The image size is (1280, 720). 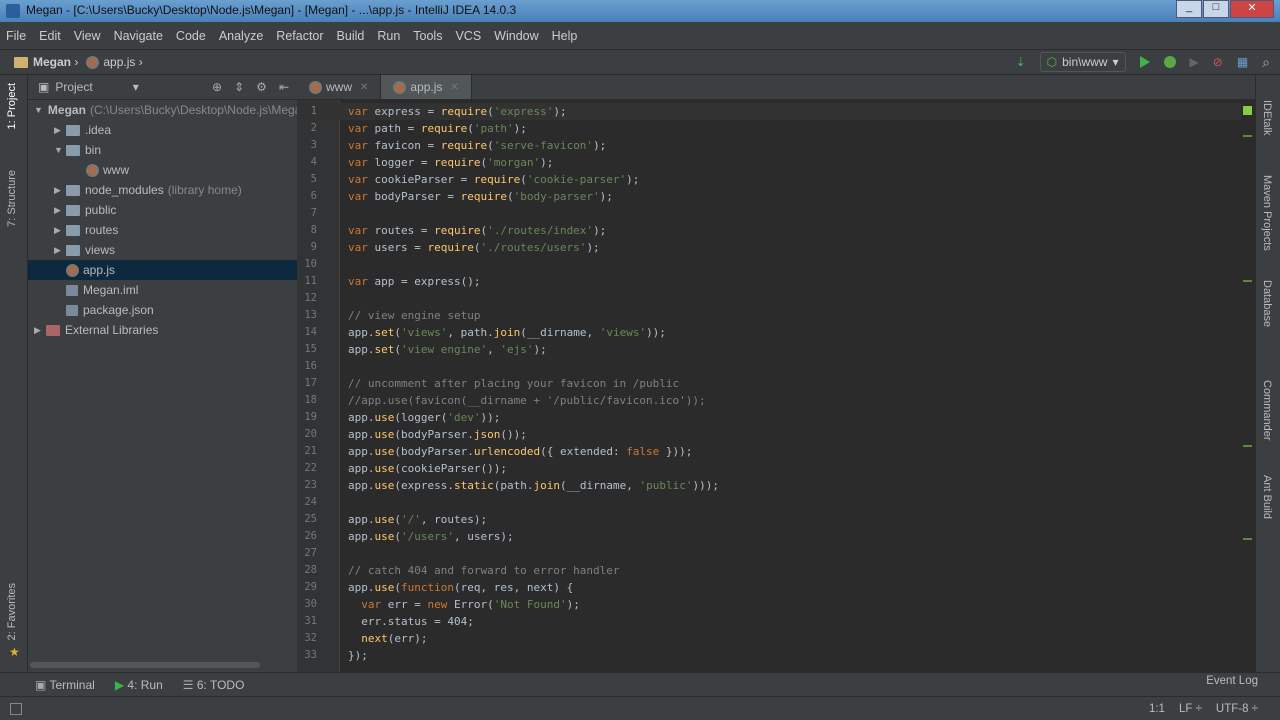 What do you see at coordinates (46, 62) in the screenshot?
I see `breadcrumb-project: Megan ›` at bounding box center [46, 62].